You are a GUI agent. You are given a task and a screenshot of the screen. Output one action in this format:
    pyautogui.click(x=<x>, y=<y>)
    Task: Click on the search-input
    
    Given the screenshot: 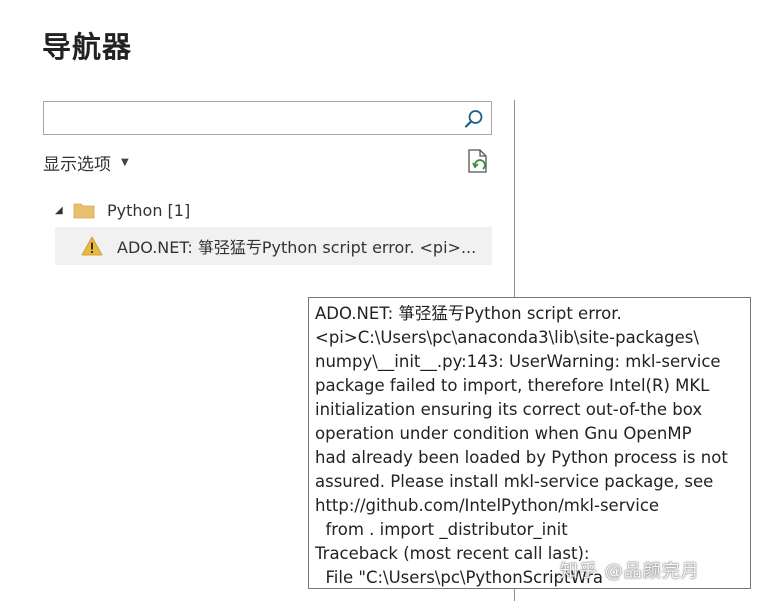 What is the action you would take?
    pyautogui.click(x=255, y=118)
    